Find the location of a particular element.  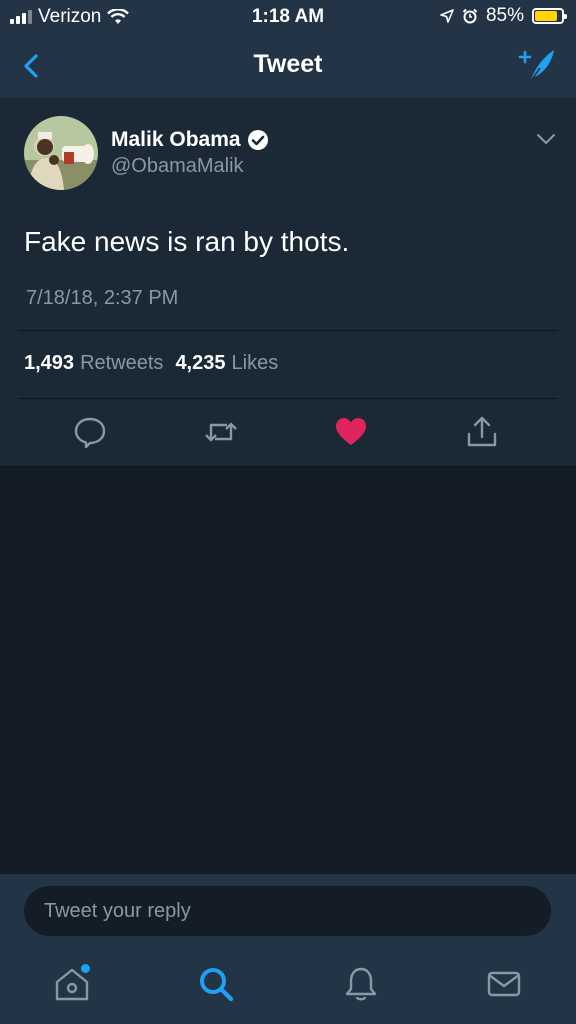

retweet-icon is located at coordinates (221, 432).